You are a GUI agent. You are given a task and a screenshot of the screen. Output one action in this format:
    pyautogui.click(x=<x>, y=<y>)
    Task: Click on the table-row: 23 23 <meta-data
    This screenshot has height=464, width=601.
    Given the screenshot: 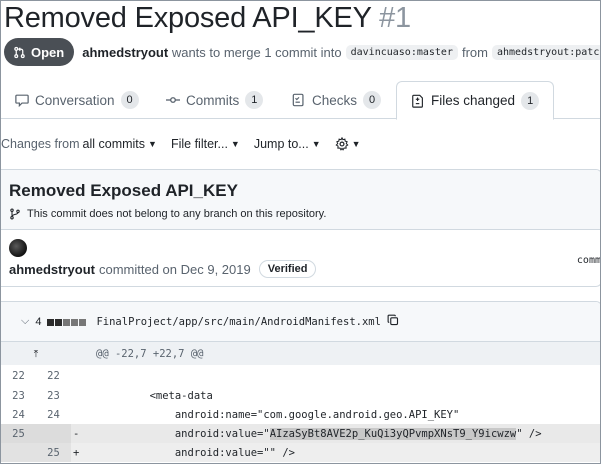 What is the action you would take?
    pyautogui.click(x=300, y=395)
    